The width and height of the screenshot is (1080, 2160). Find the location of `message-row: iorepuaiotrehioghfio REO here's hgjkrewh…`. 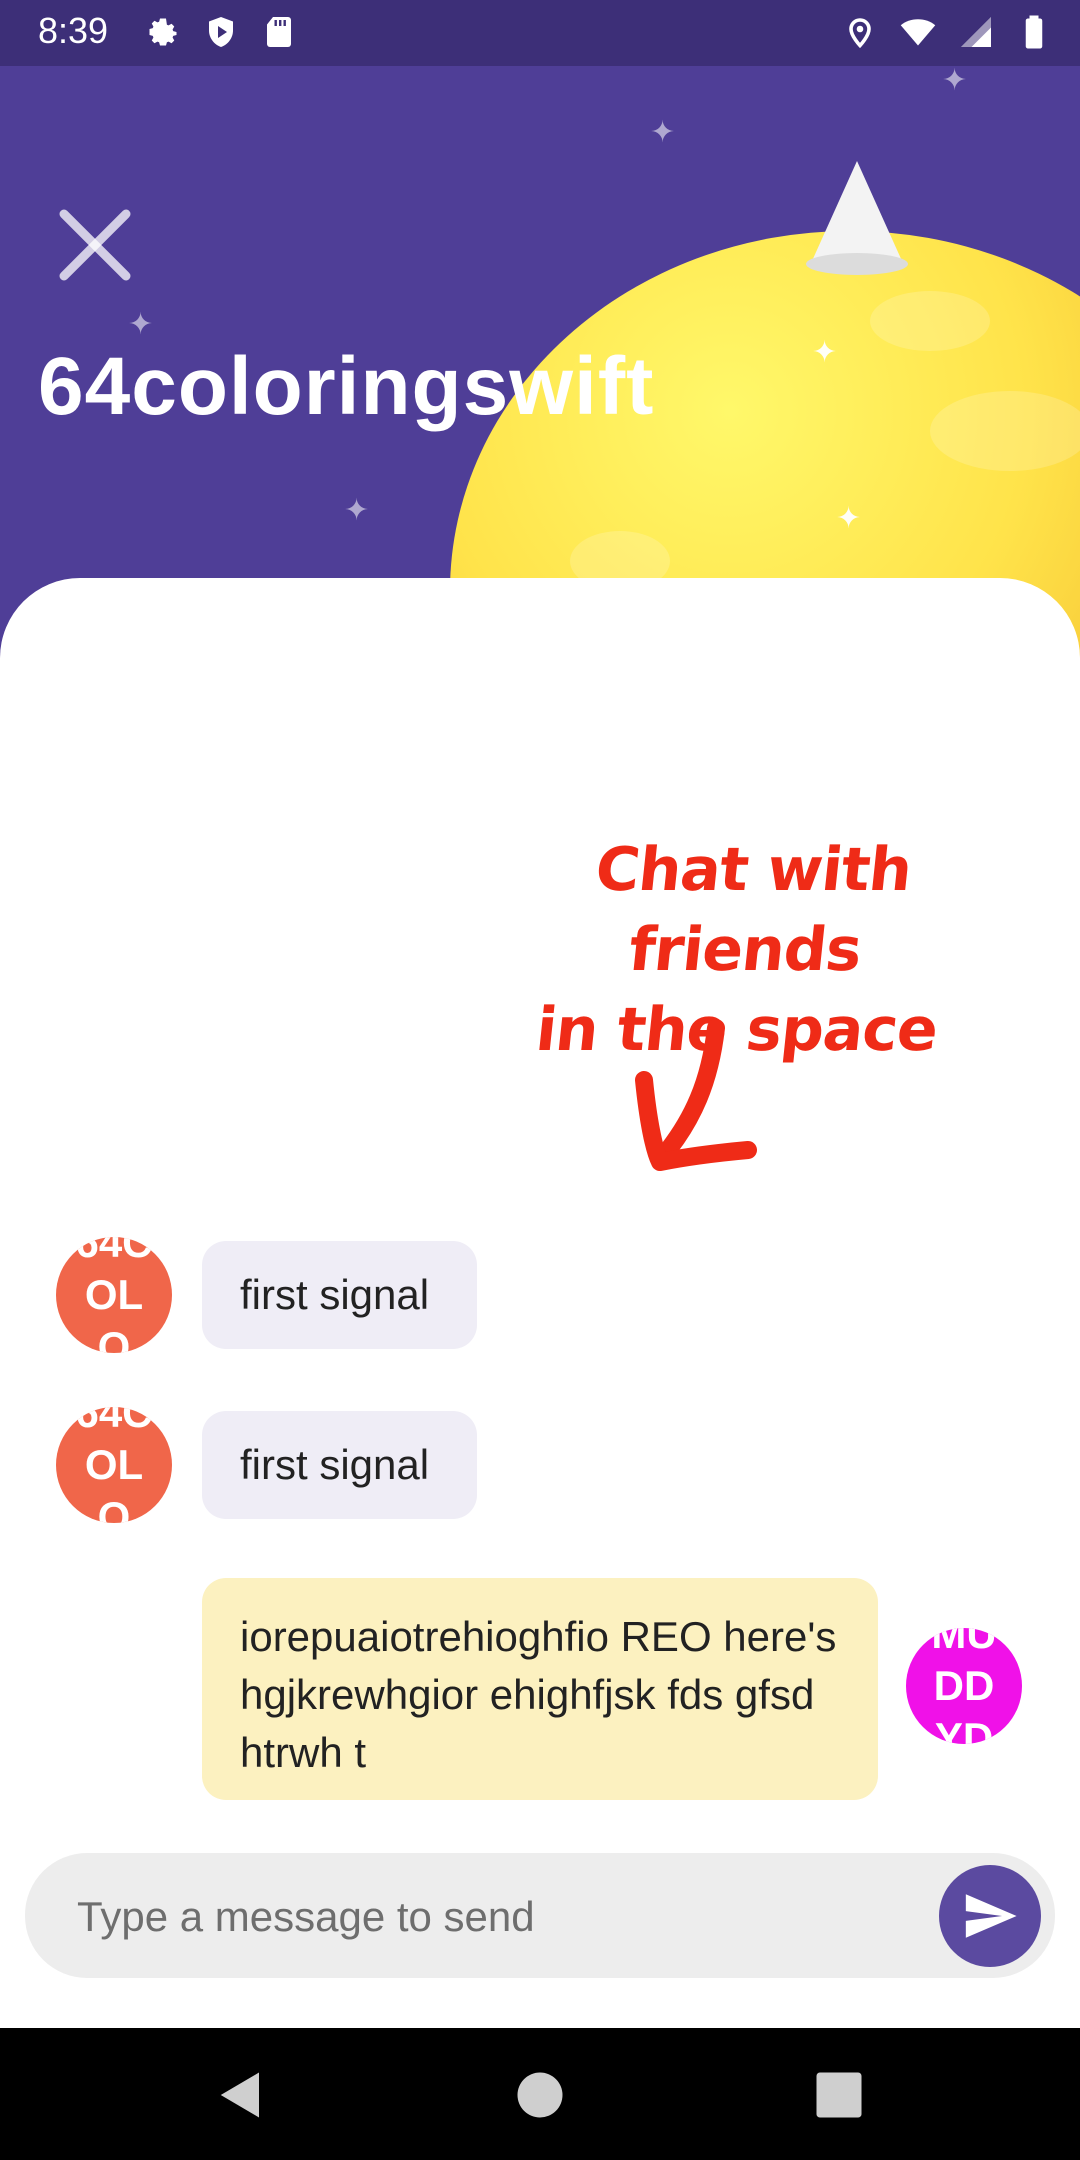

message-row: iorepuaiotrehioghfio REO here's hgjkrewh… is located at coordinates (540, 1689).